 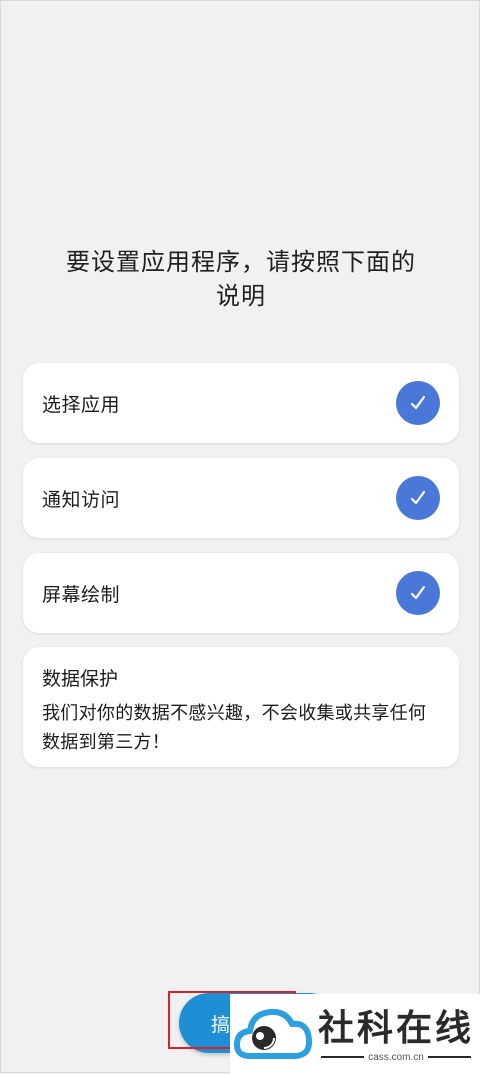 I want to click on data-protection-card: 数据保护 我们对你的数据不感兴趣，不会收集或共享任何 数据到第三方！, so click(x=241, y=707).